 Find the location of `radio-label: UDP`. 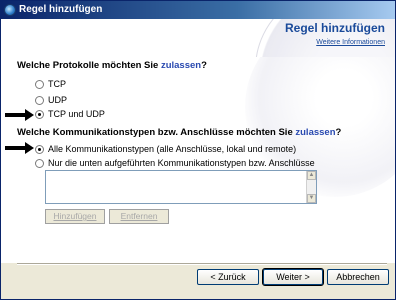

radio-label: UDP is located at coordinates (58, 100).